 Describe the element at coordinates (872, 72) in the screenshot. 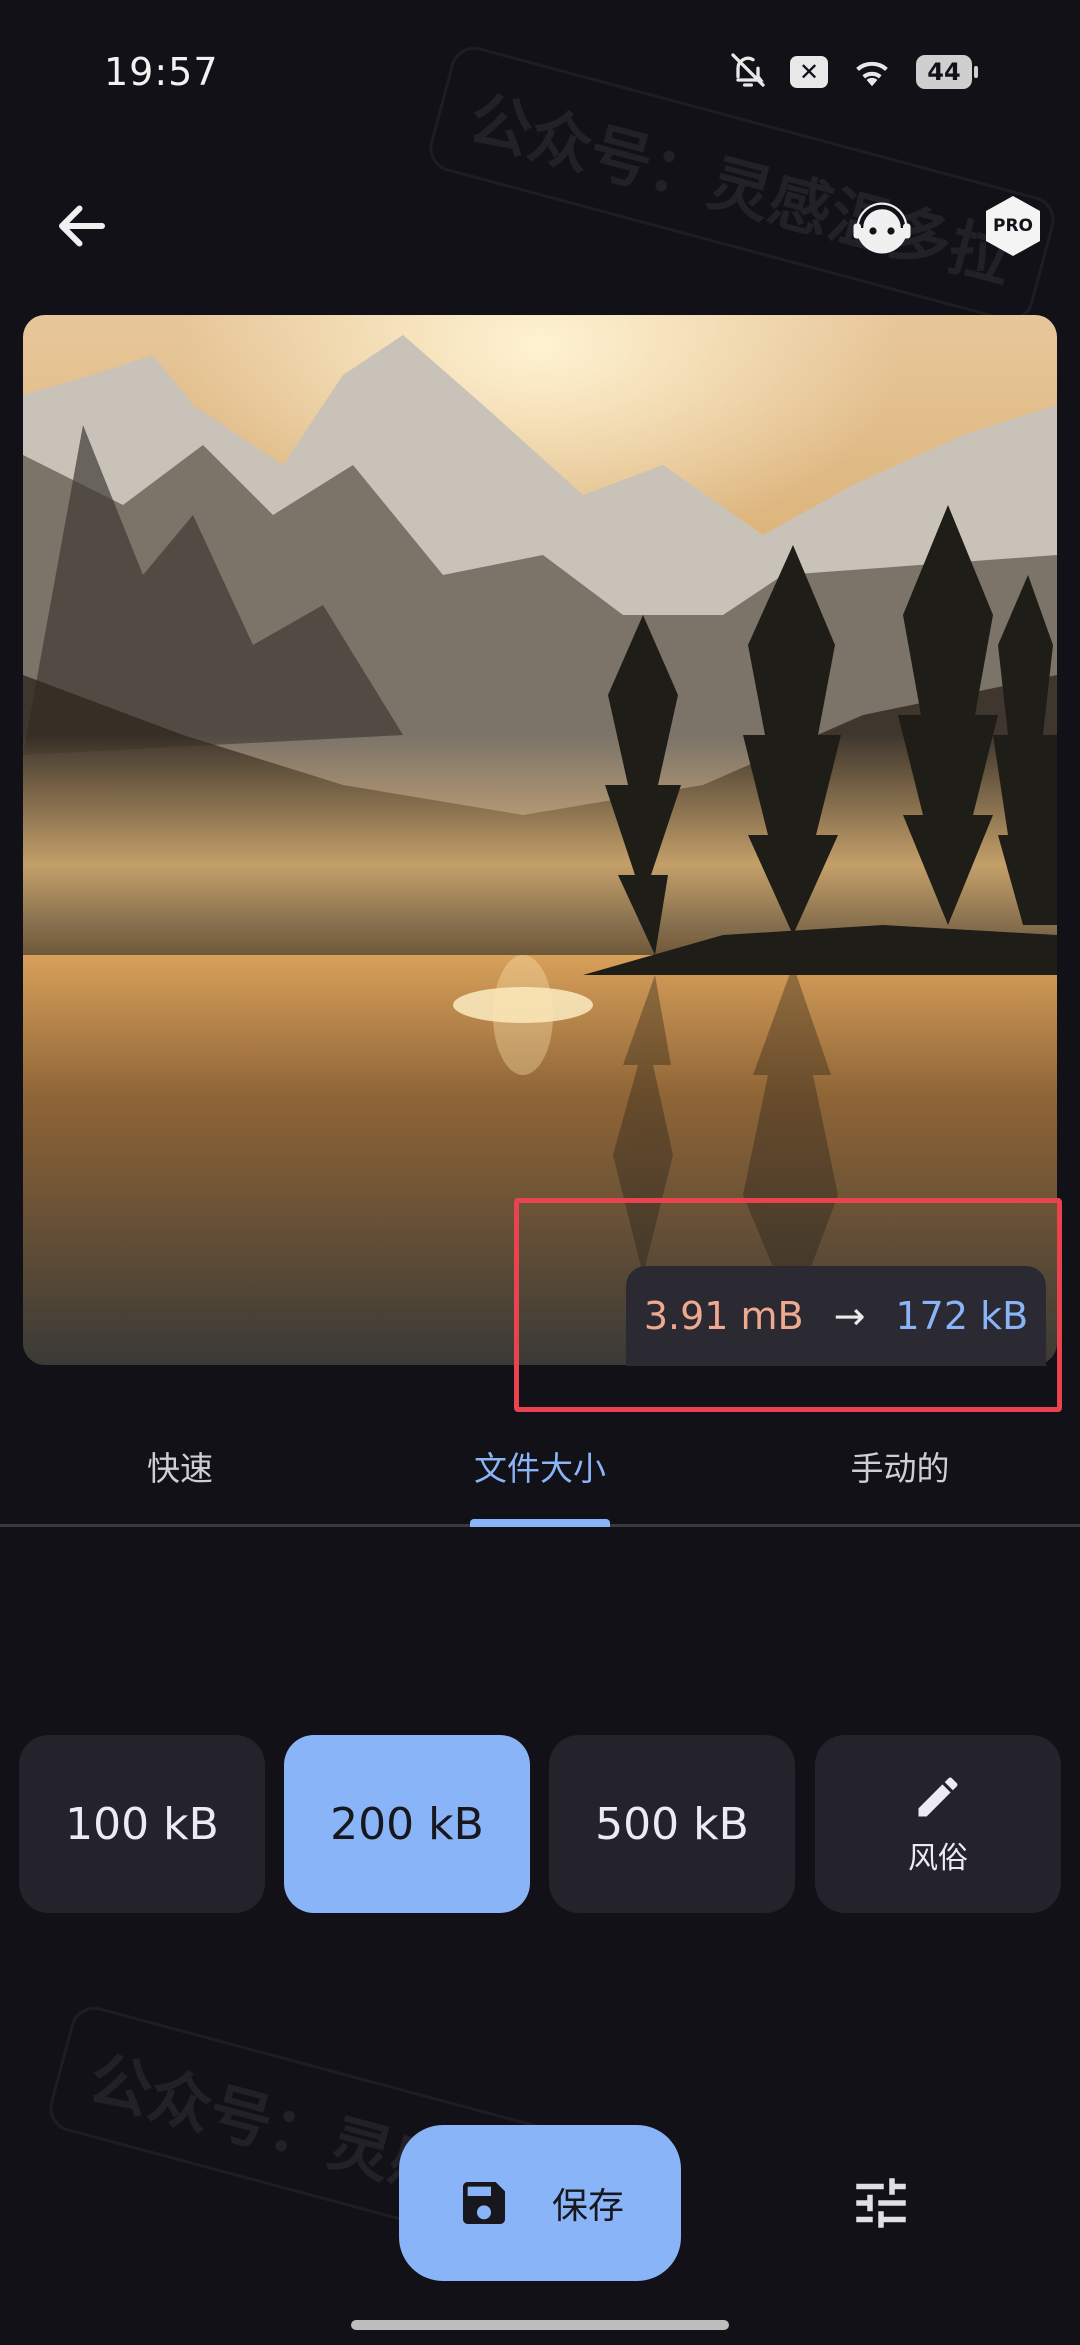

I see `wifi-icon` at that location.